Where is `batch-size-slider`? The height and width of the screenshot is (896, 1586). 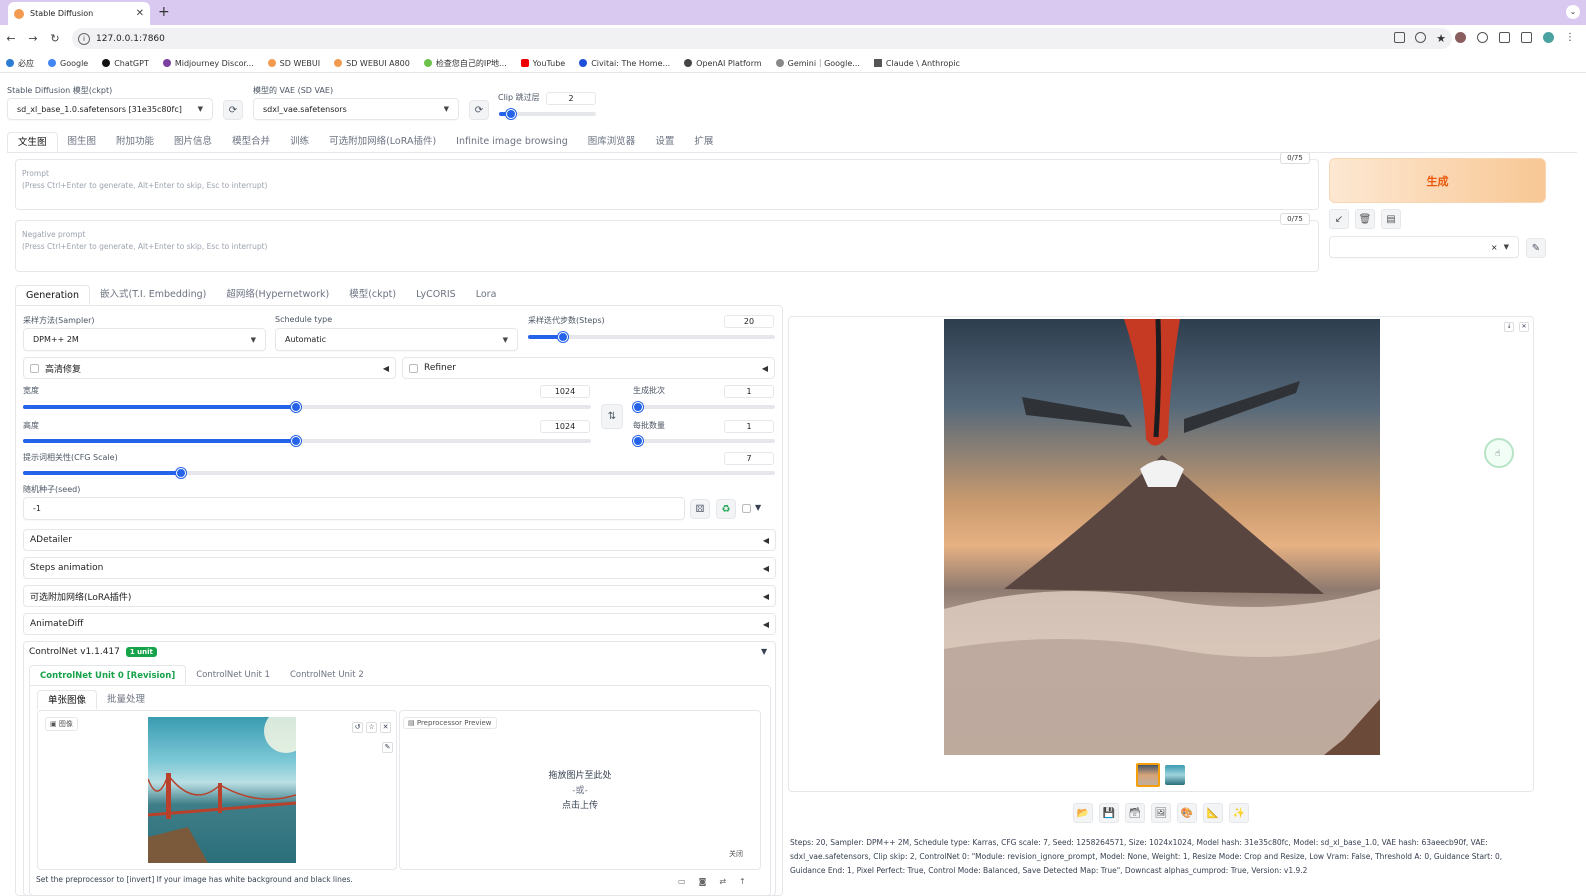 batch-size-slider is located at coordinates (704, 441).